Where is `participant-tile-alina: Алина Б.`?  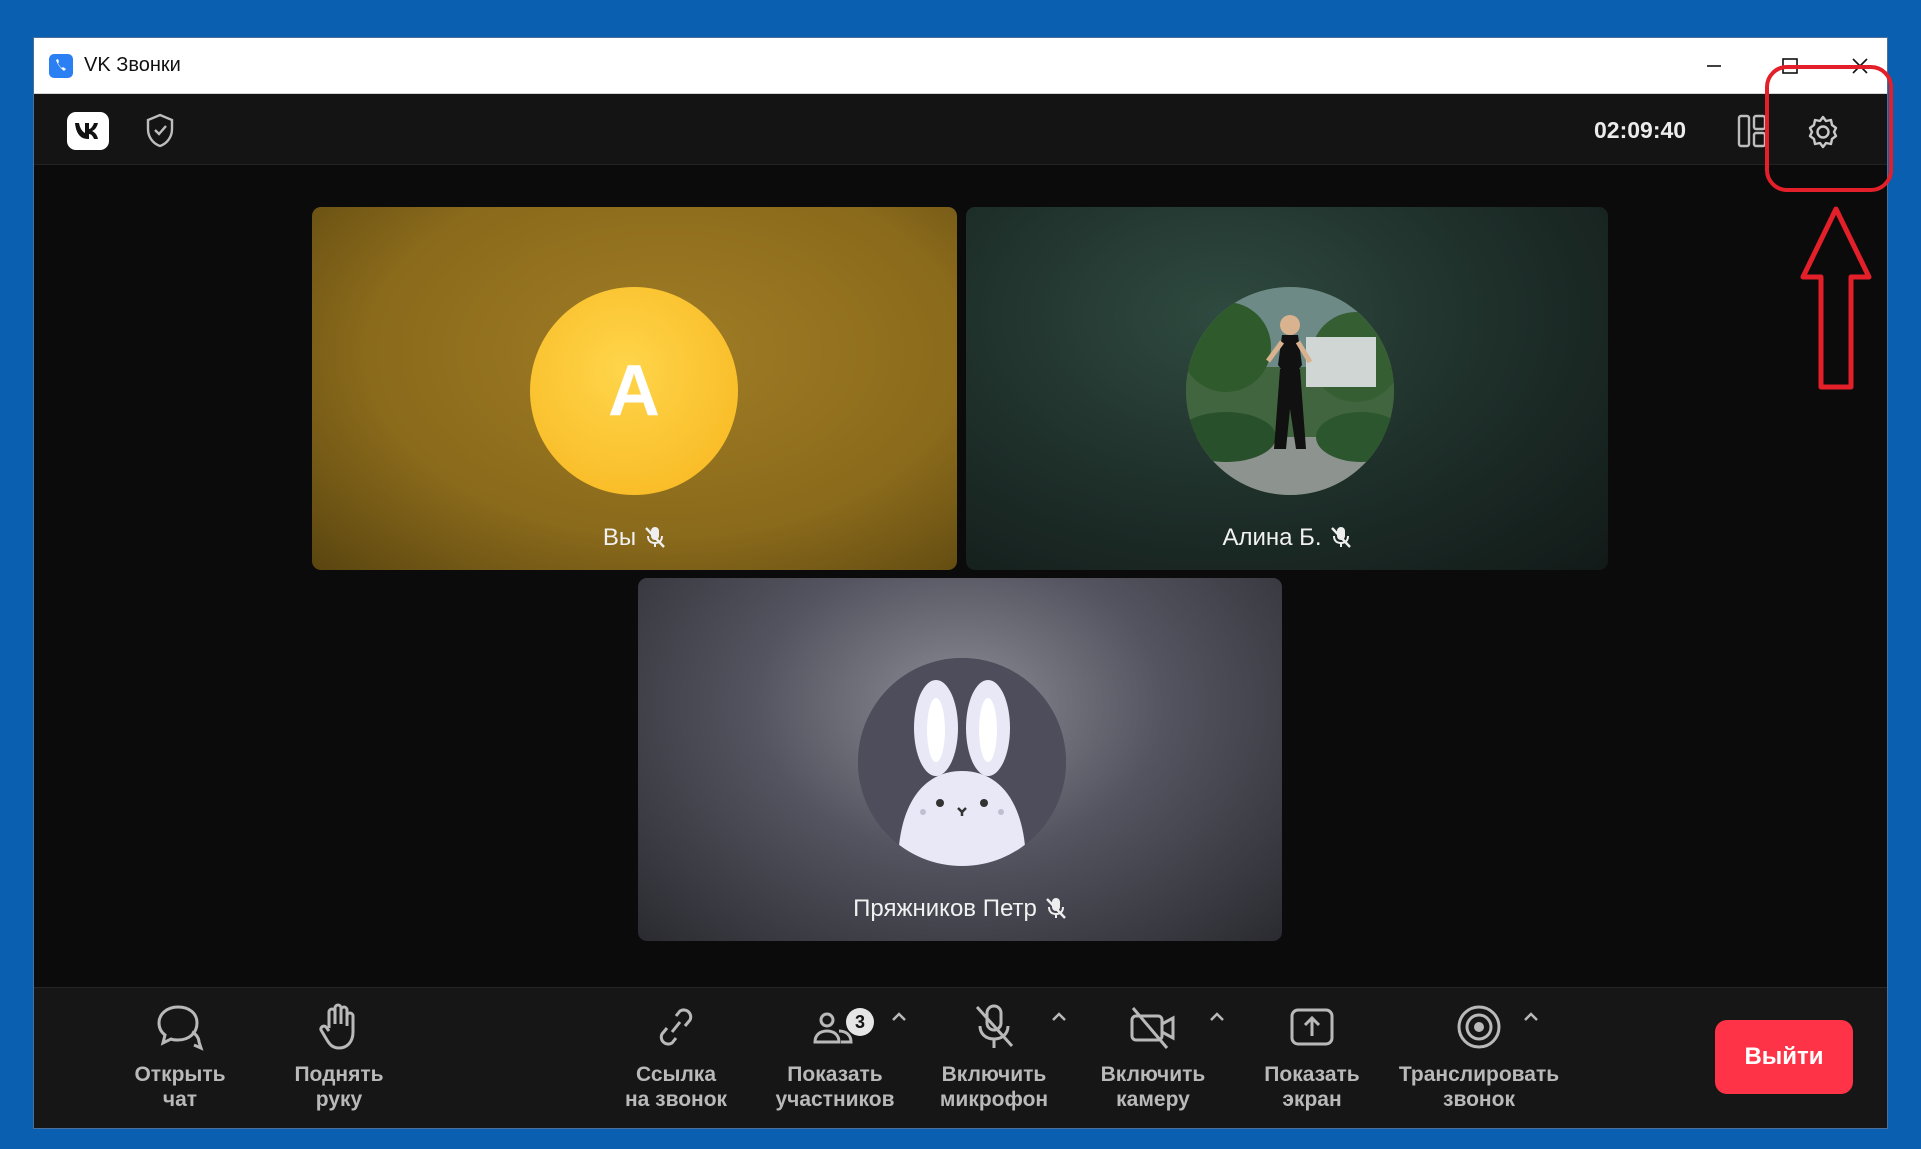
participant-tile-alina: Алина Б. is located at coordinates (1287, 388).